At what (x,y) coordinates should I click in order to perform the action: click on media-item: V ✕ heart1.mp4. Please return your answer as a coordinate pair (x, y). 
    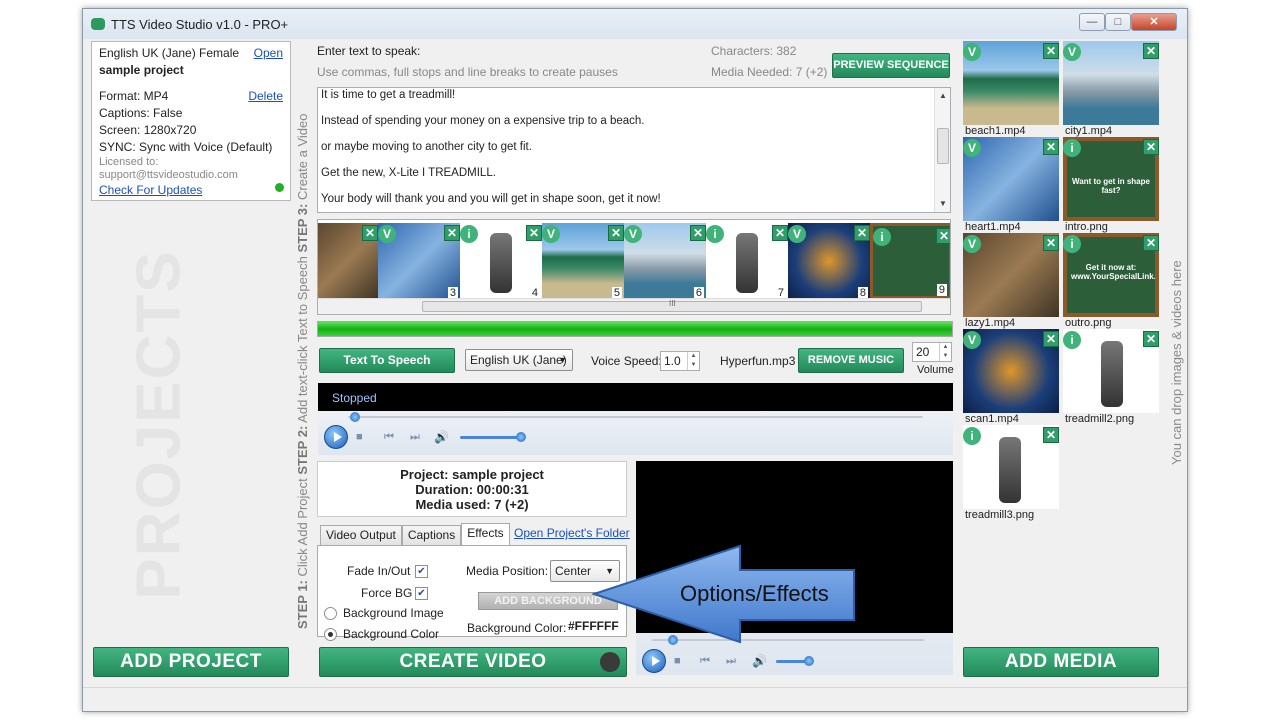
    Looking at the image, I should click on (1011, 185).